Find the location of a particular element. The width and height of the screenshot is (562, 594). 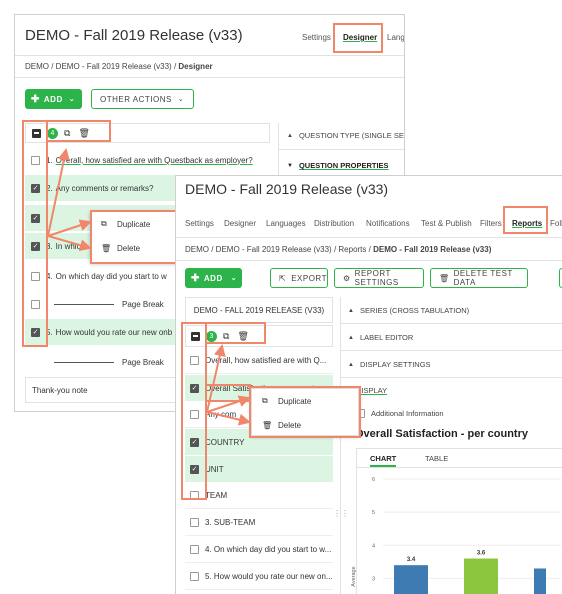

gear-icon: ⚙ is located at coordinates (347, 278).